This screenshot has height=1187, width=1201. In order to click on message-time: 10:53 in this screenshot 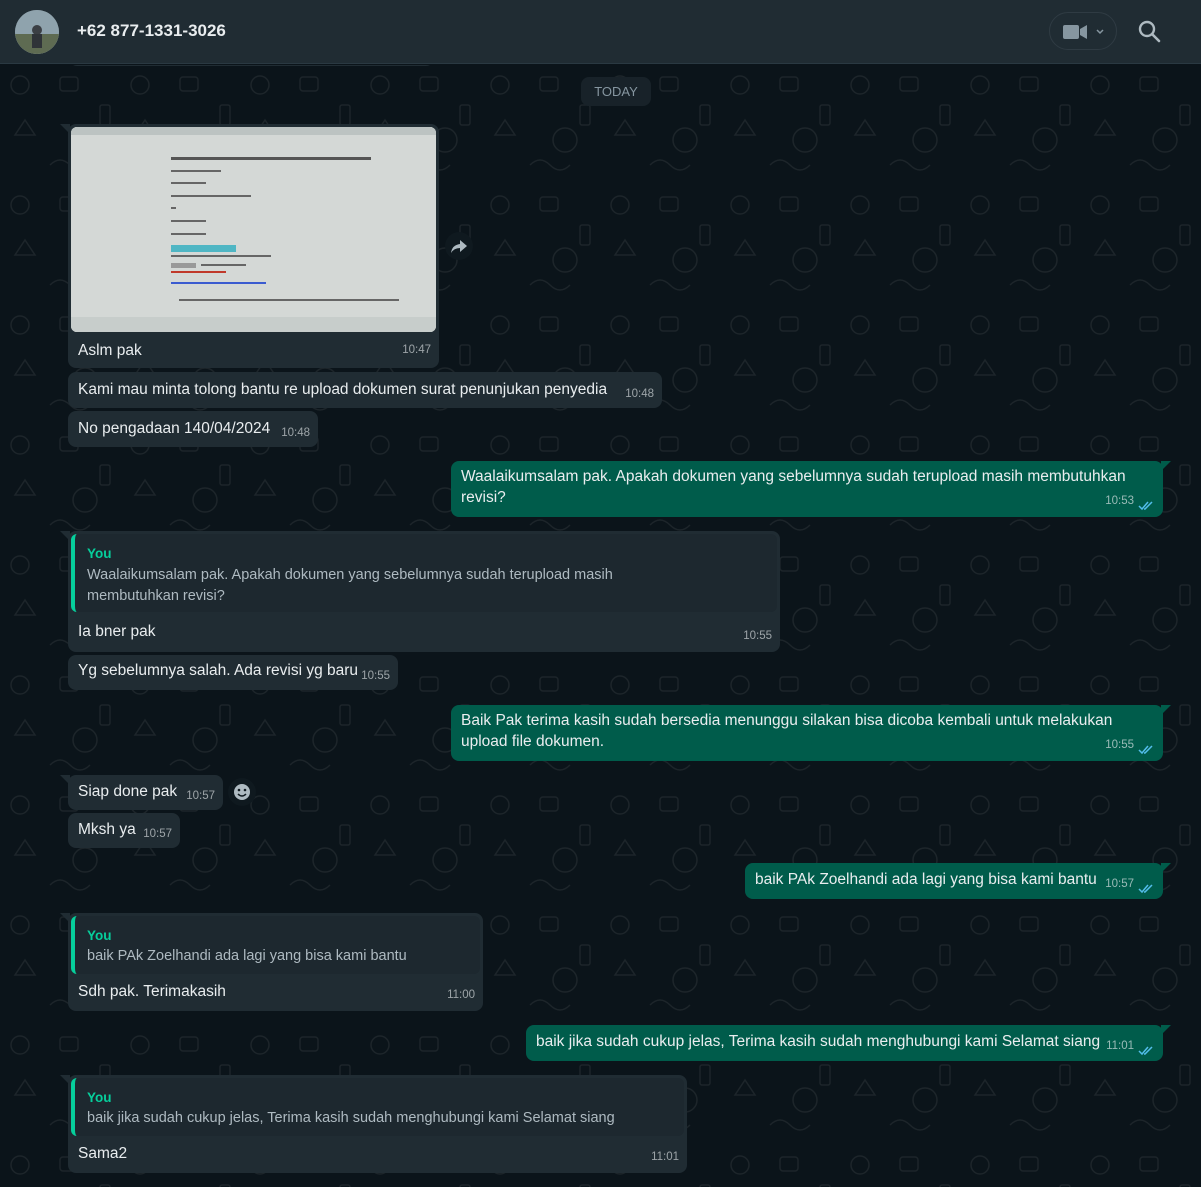, I will do `click(1119, 501)`.